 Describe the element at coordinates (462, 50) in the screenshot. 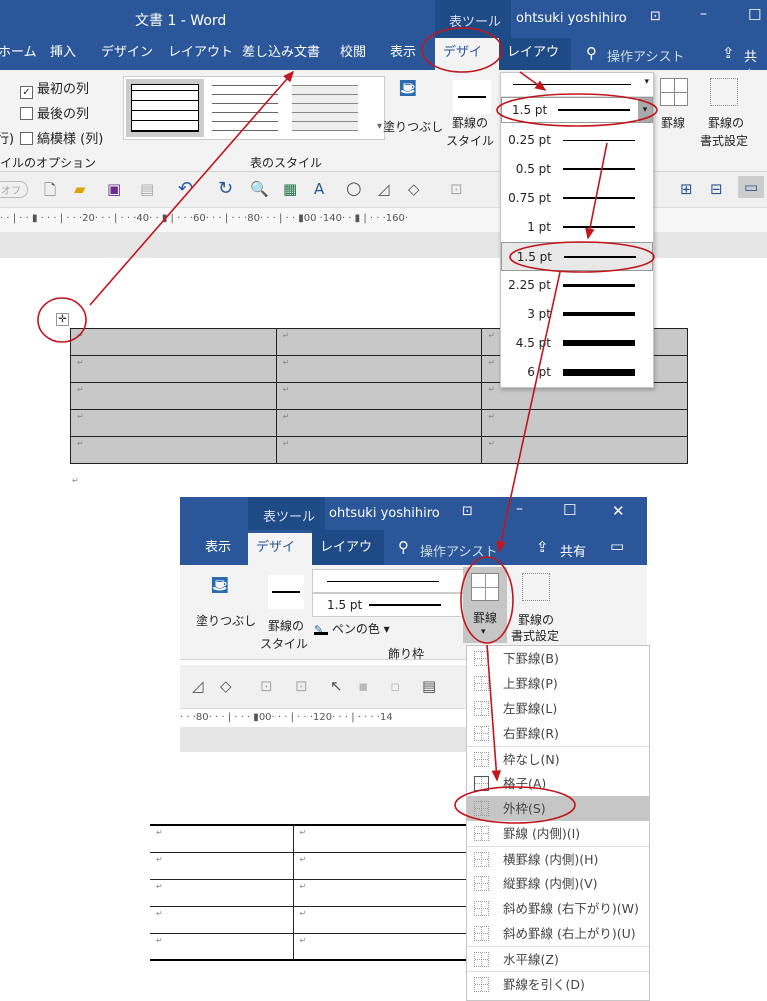

I see `highlight-design-tab` at that location.